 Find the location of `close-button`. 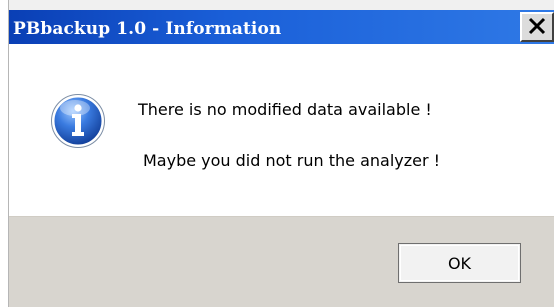

close-button is located at coordinates (537, 27).